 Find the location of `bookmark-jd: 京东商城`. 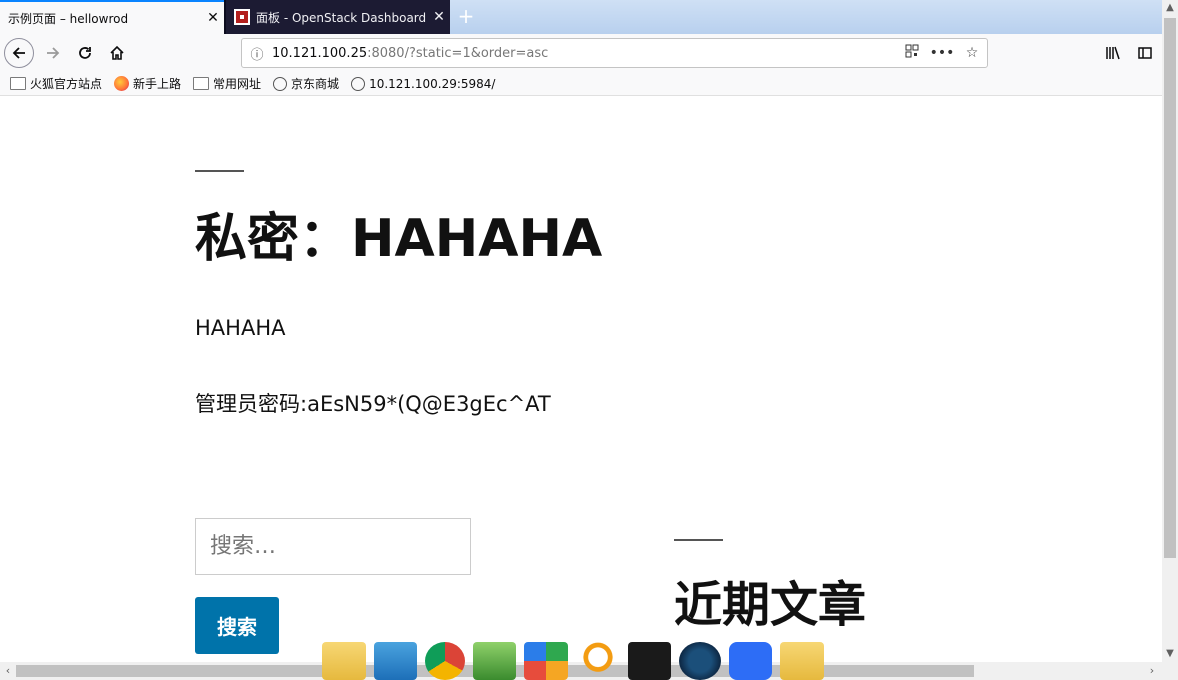

bookmark-jd: 京东商城 is located at coordinates (306, 83).